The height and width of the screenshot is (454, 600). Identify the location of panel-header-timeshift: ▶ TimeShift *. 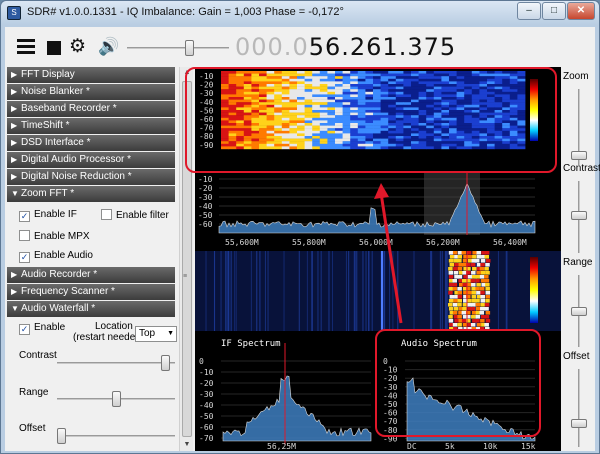
(91, 126).